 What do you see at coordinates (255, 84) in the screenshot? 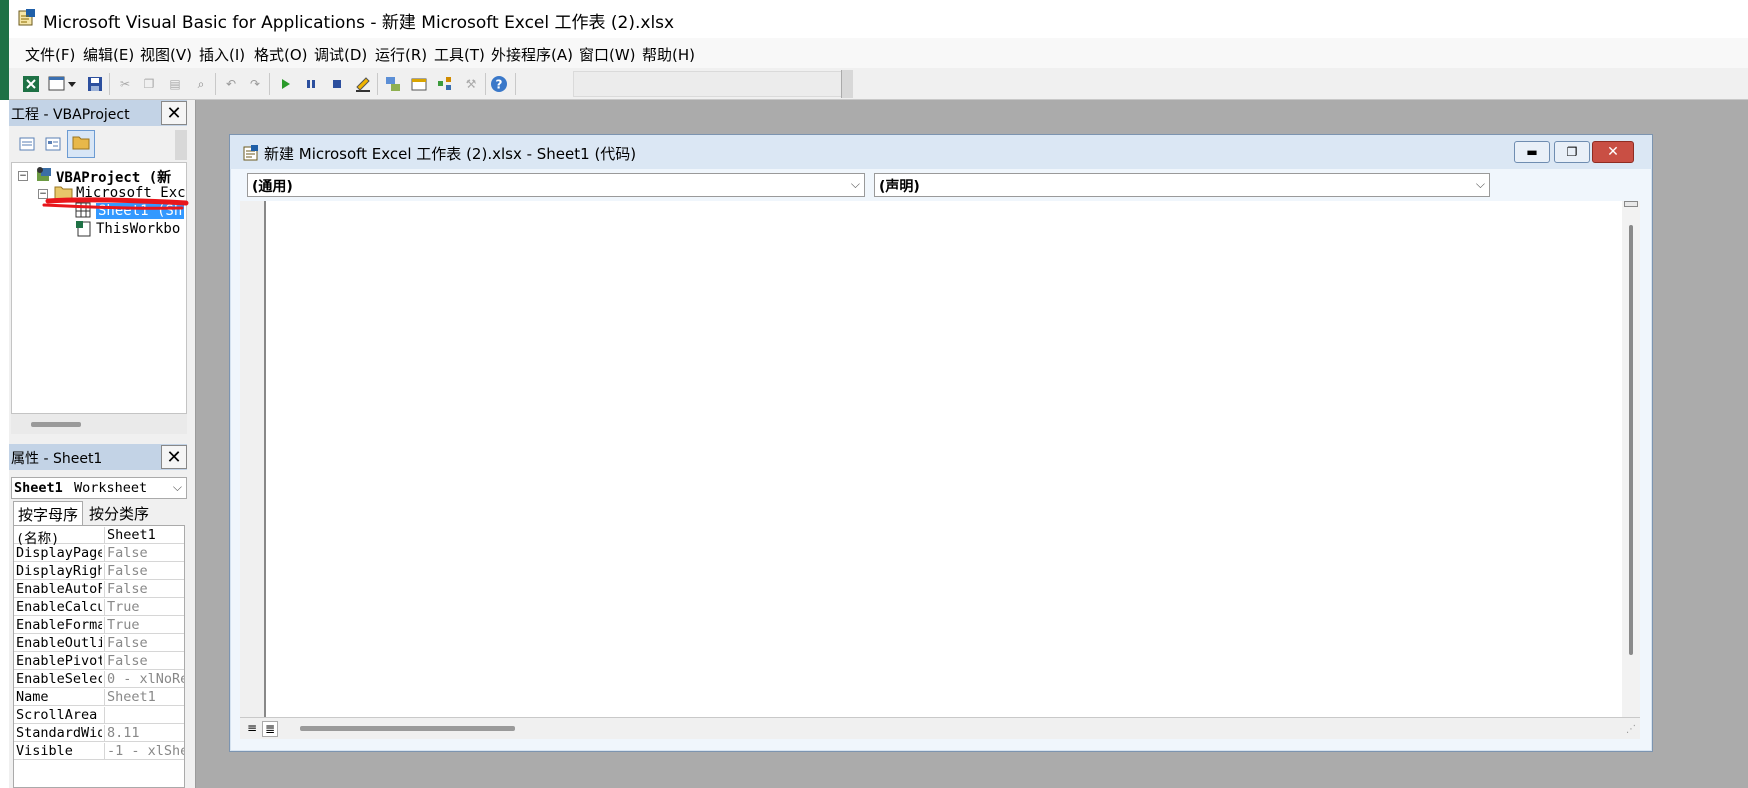
I see `redo-icon: ↷` at bounding box center [255, 84].